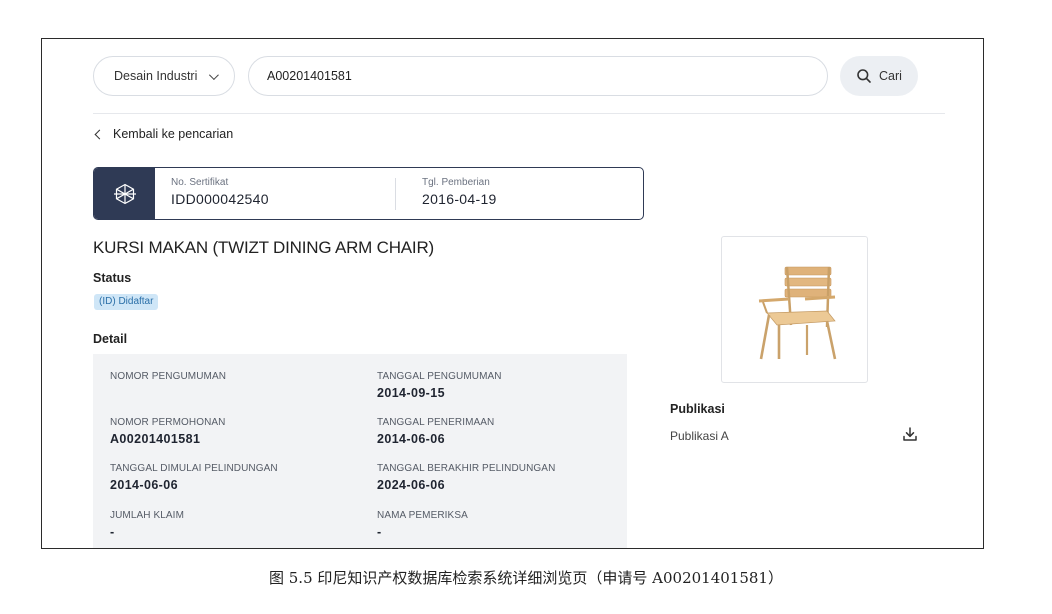 The width and height of the screenshot is (1052, 614). I want to click on grant-date: Tgl. Pemberian 2016-04-19, so click(459, 192).